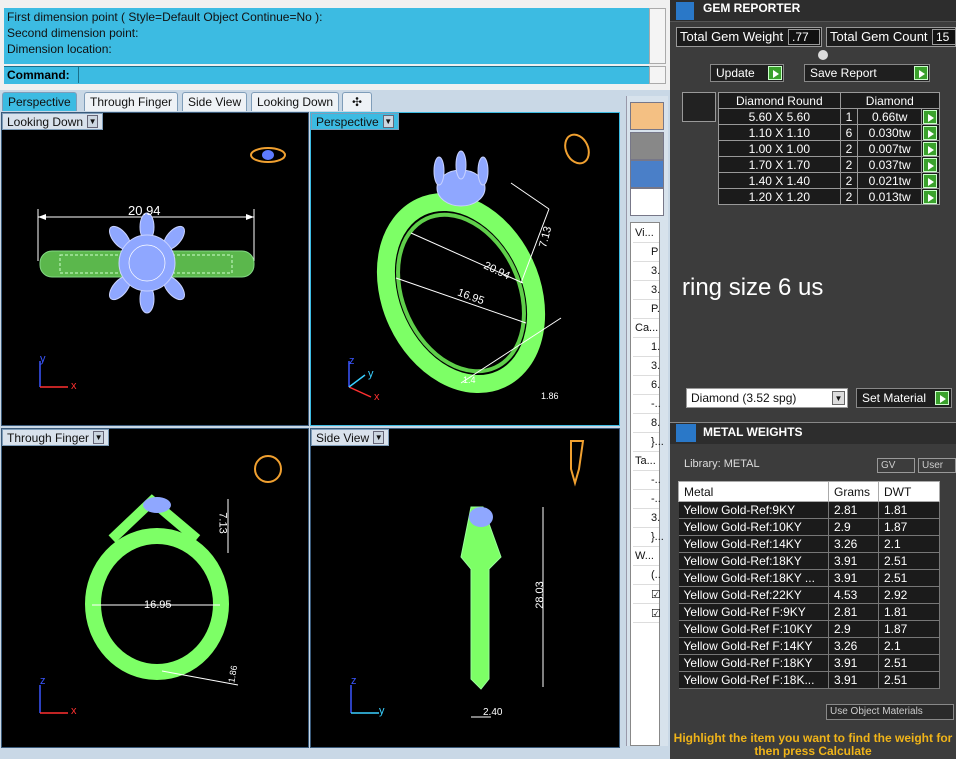 This screenshot has width=956, height=759. What do you see at coordinates (753, 646) in the screenshot?
I see `metal-table-cell: Yellow Gold-Ref F:14KY` at bounding box center [753, 646].